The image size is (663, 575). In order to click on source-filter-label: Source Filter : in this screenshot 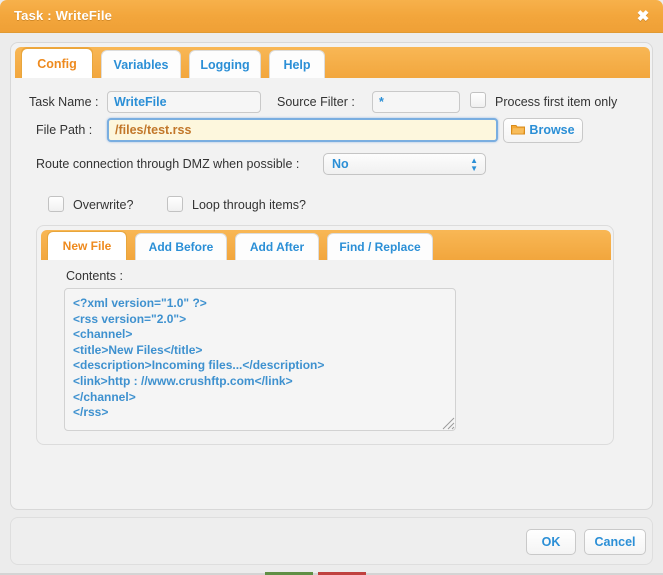, I will do `click(316, 102)`.